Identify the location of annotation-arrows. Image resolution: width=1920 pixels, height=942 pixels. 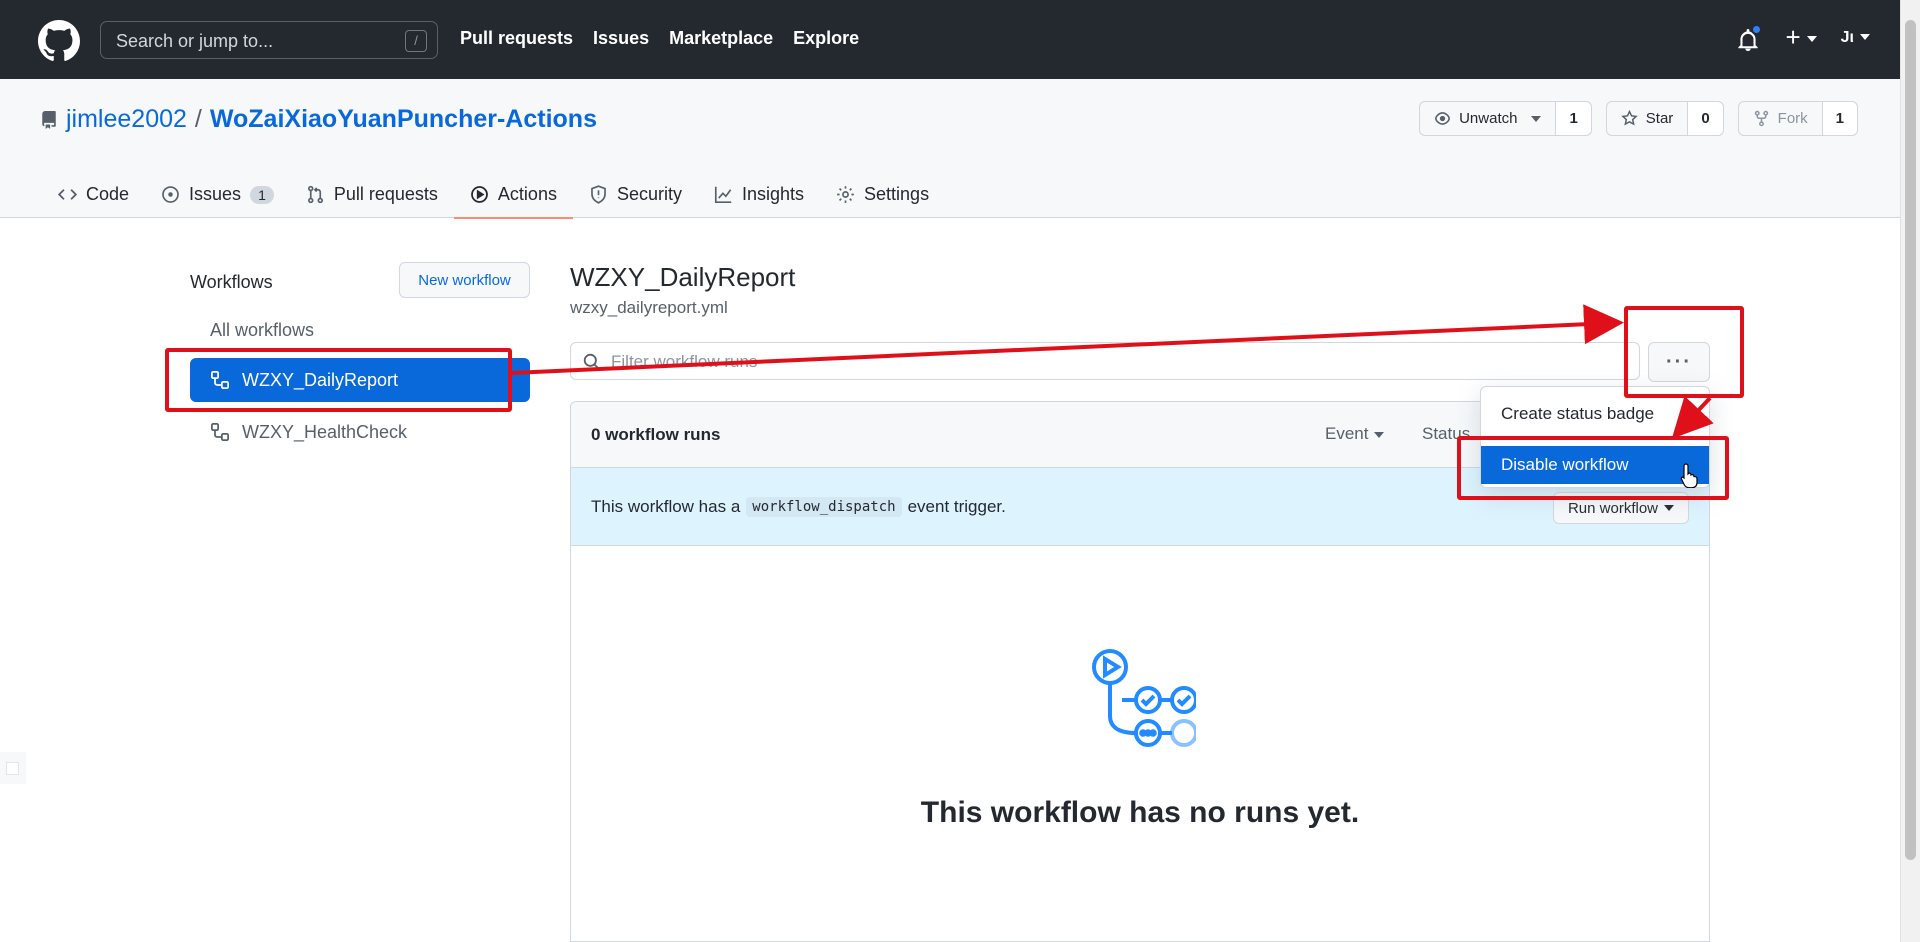
(1112, 371).